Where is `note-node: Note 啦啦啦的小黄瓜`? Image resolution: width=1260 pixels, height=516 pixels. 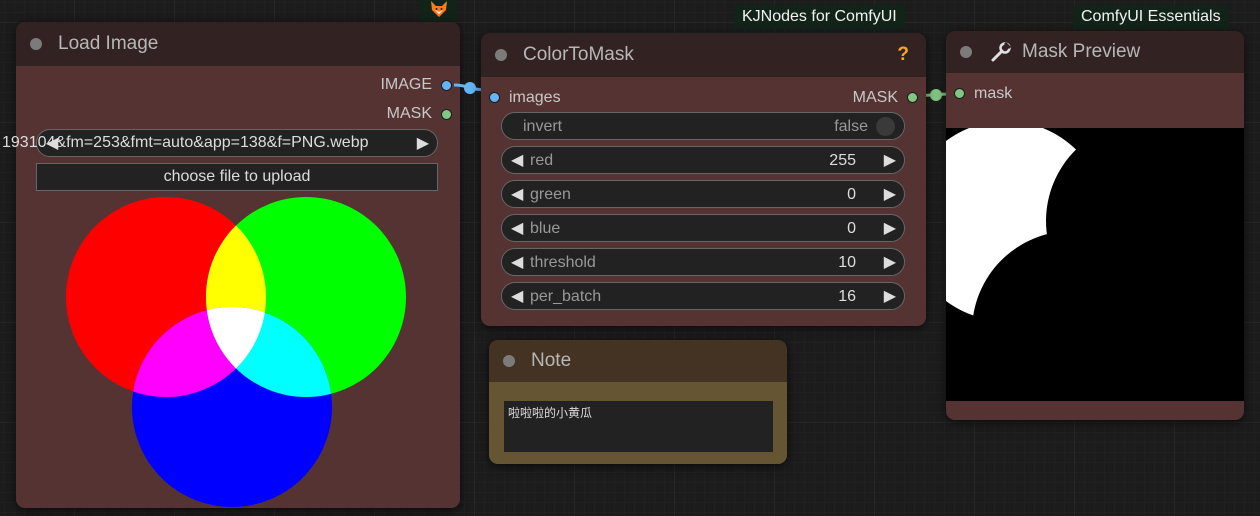
note-node: Note 啦啦啦的小黄瓜 is located at coordinates (638, 402).